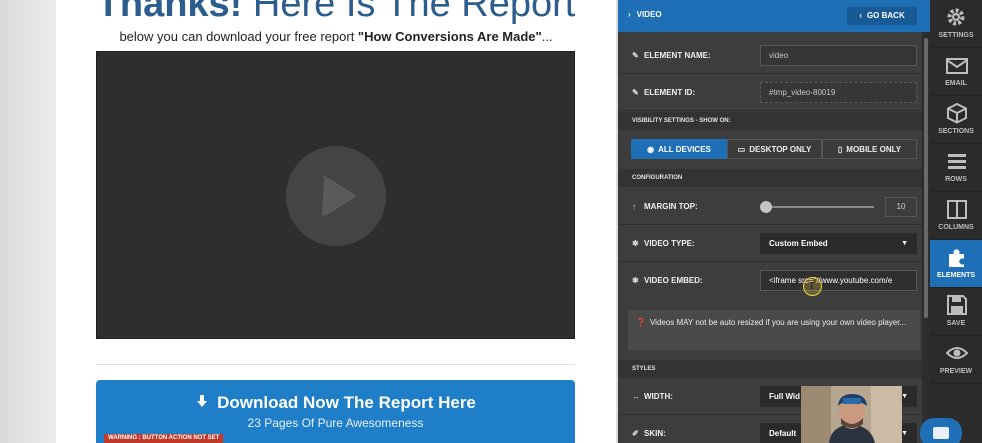 The image size is (982, 443). I want to click on panel-scrollbar-thumb, so click(926, 178).